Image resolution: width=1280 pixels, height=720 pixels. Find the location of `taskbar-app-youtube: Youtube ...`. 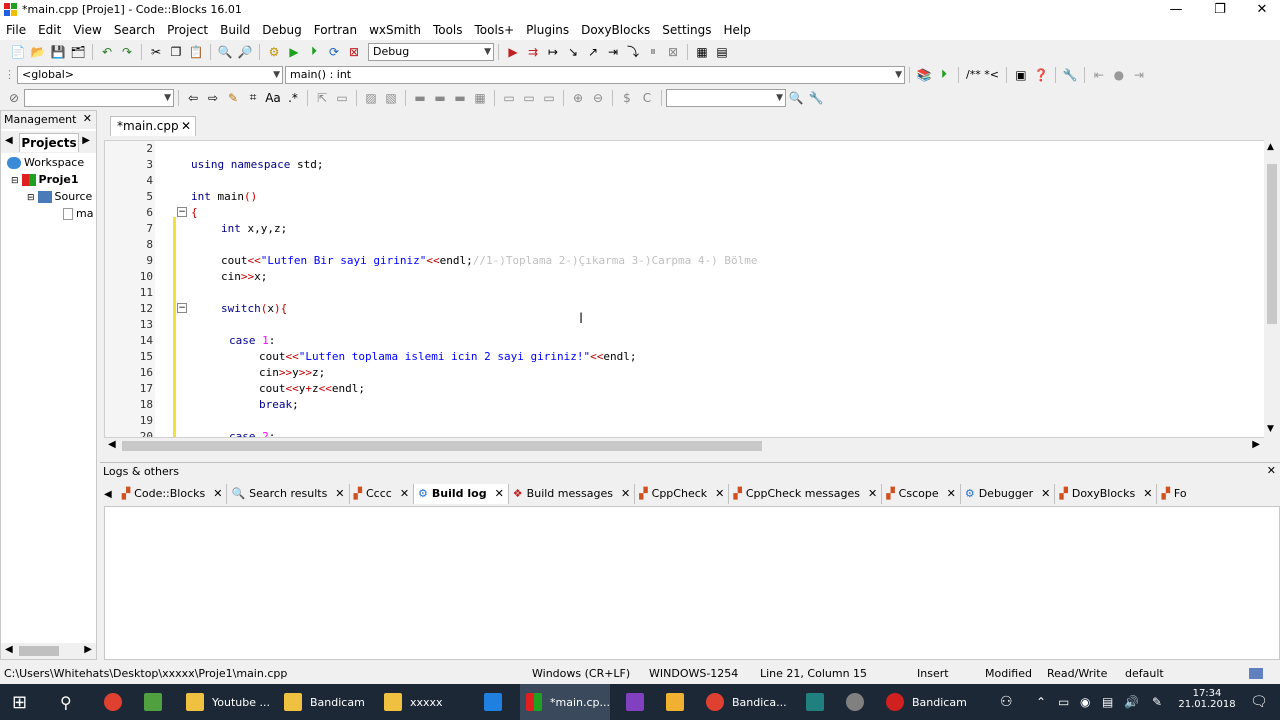

taskbar-app-youtube: Youtube ... is located at coordinates (228, 702).